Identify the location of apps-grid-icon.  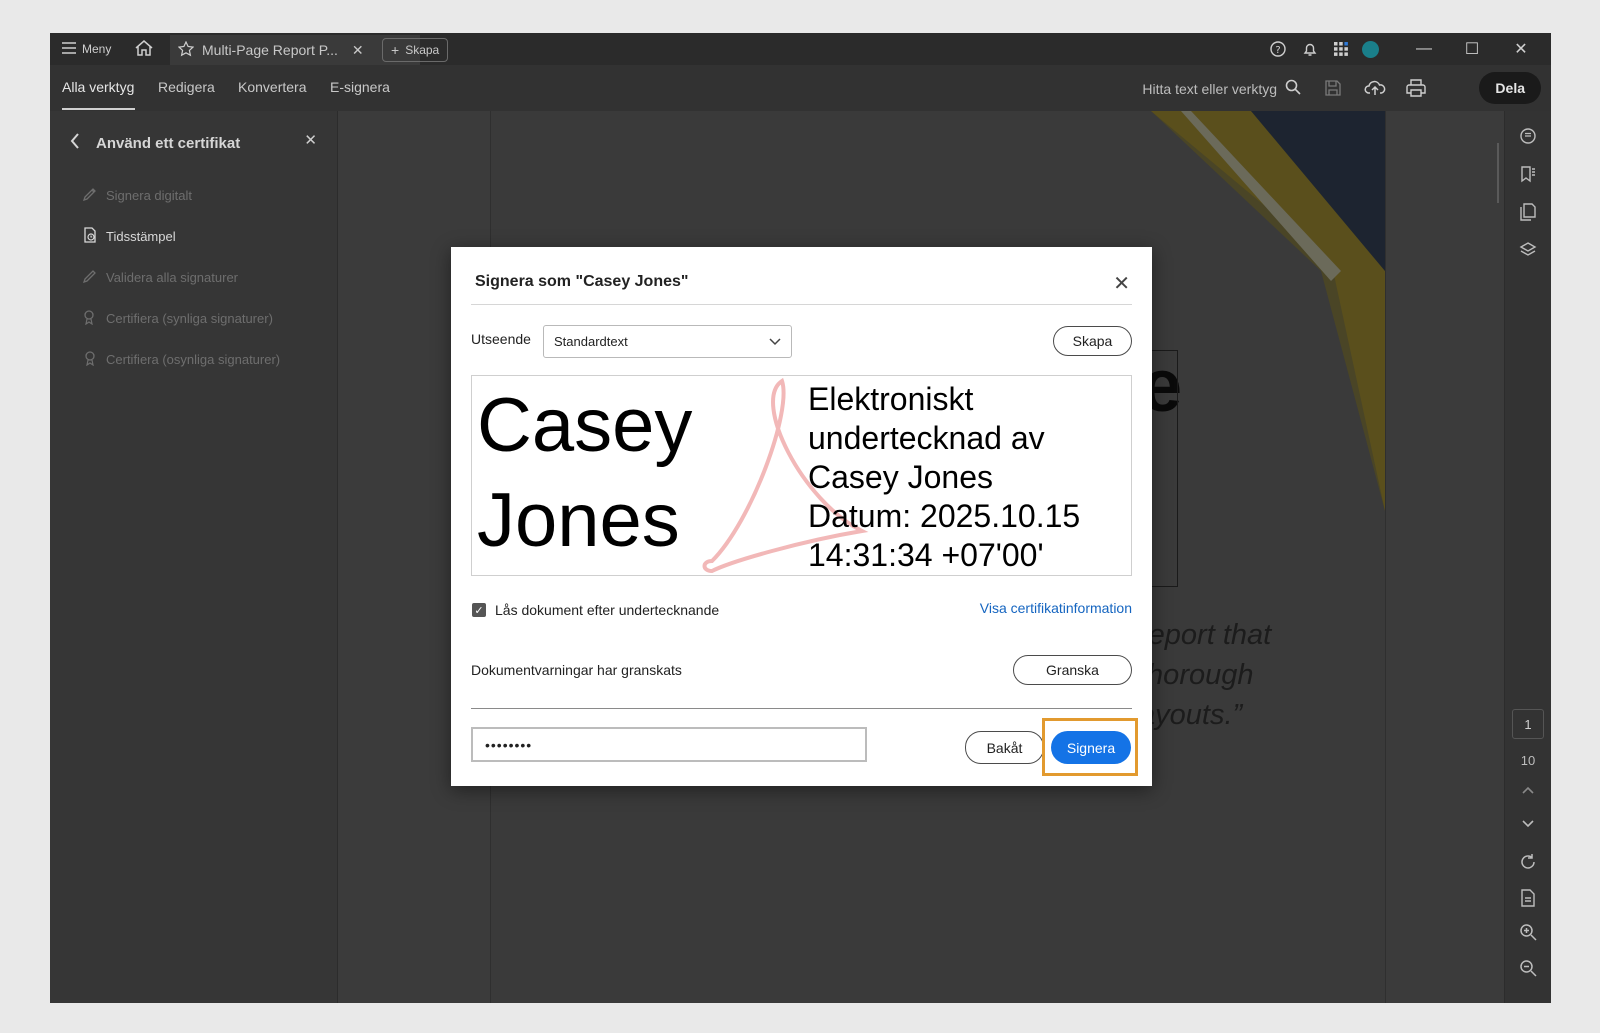
(1341, 49).